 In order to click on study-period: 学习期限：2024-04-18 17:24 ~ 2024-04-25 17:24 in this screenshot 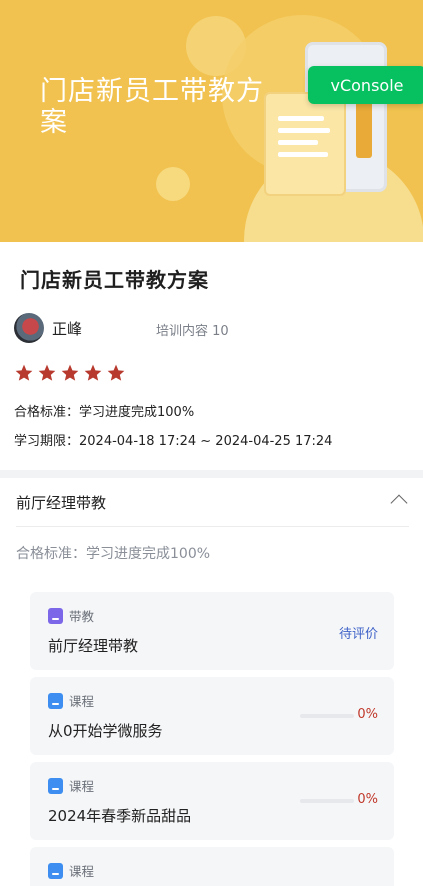, I will do `click(173, 441)`.